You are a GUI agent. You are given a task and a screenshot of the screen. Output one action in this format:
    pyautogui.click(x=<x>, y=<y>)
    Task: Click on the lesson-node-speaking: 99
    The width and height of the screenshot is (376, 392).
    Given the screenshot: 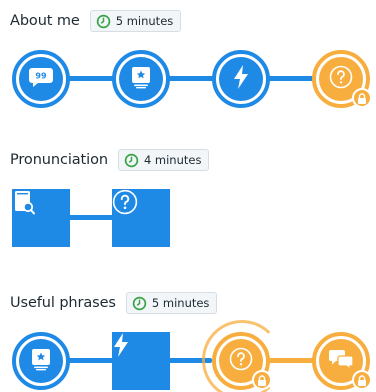 What is the action you would take?
    pyautogui.click(x=41, y=79)
    